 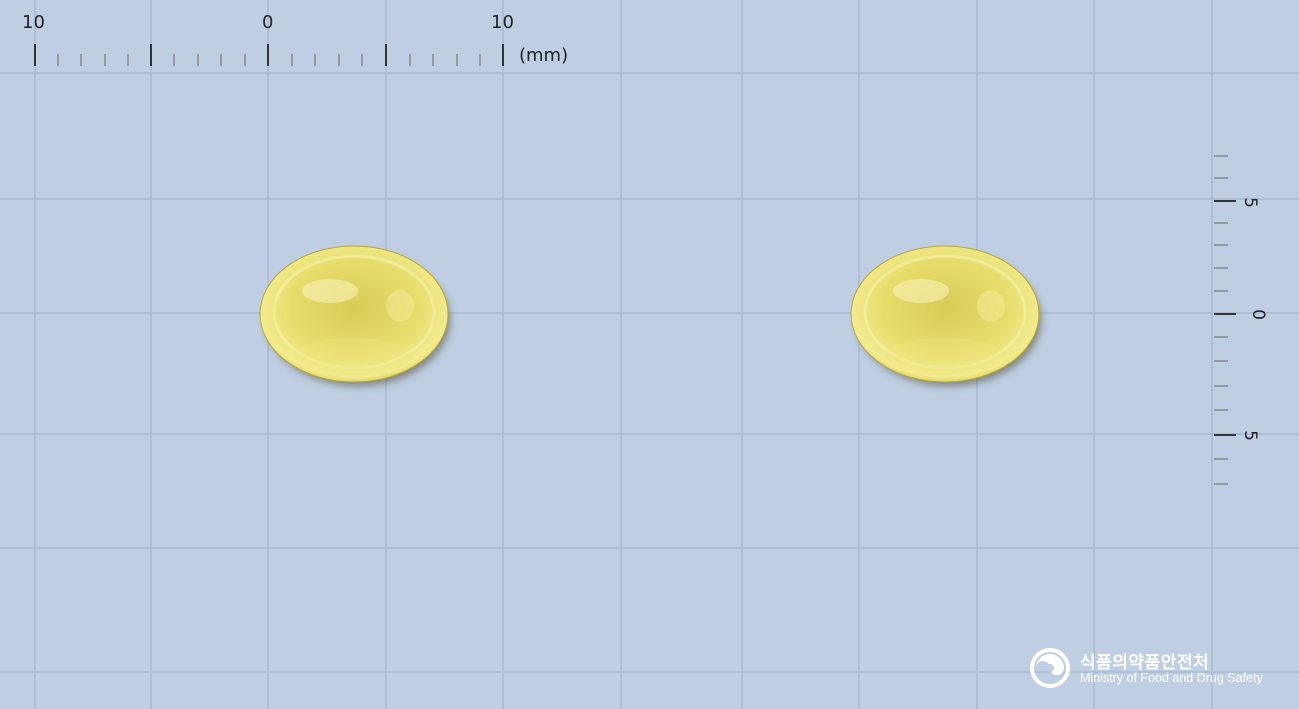 I want to click on capsule-back-view, so click(x=945, y=315).